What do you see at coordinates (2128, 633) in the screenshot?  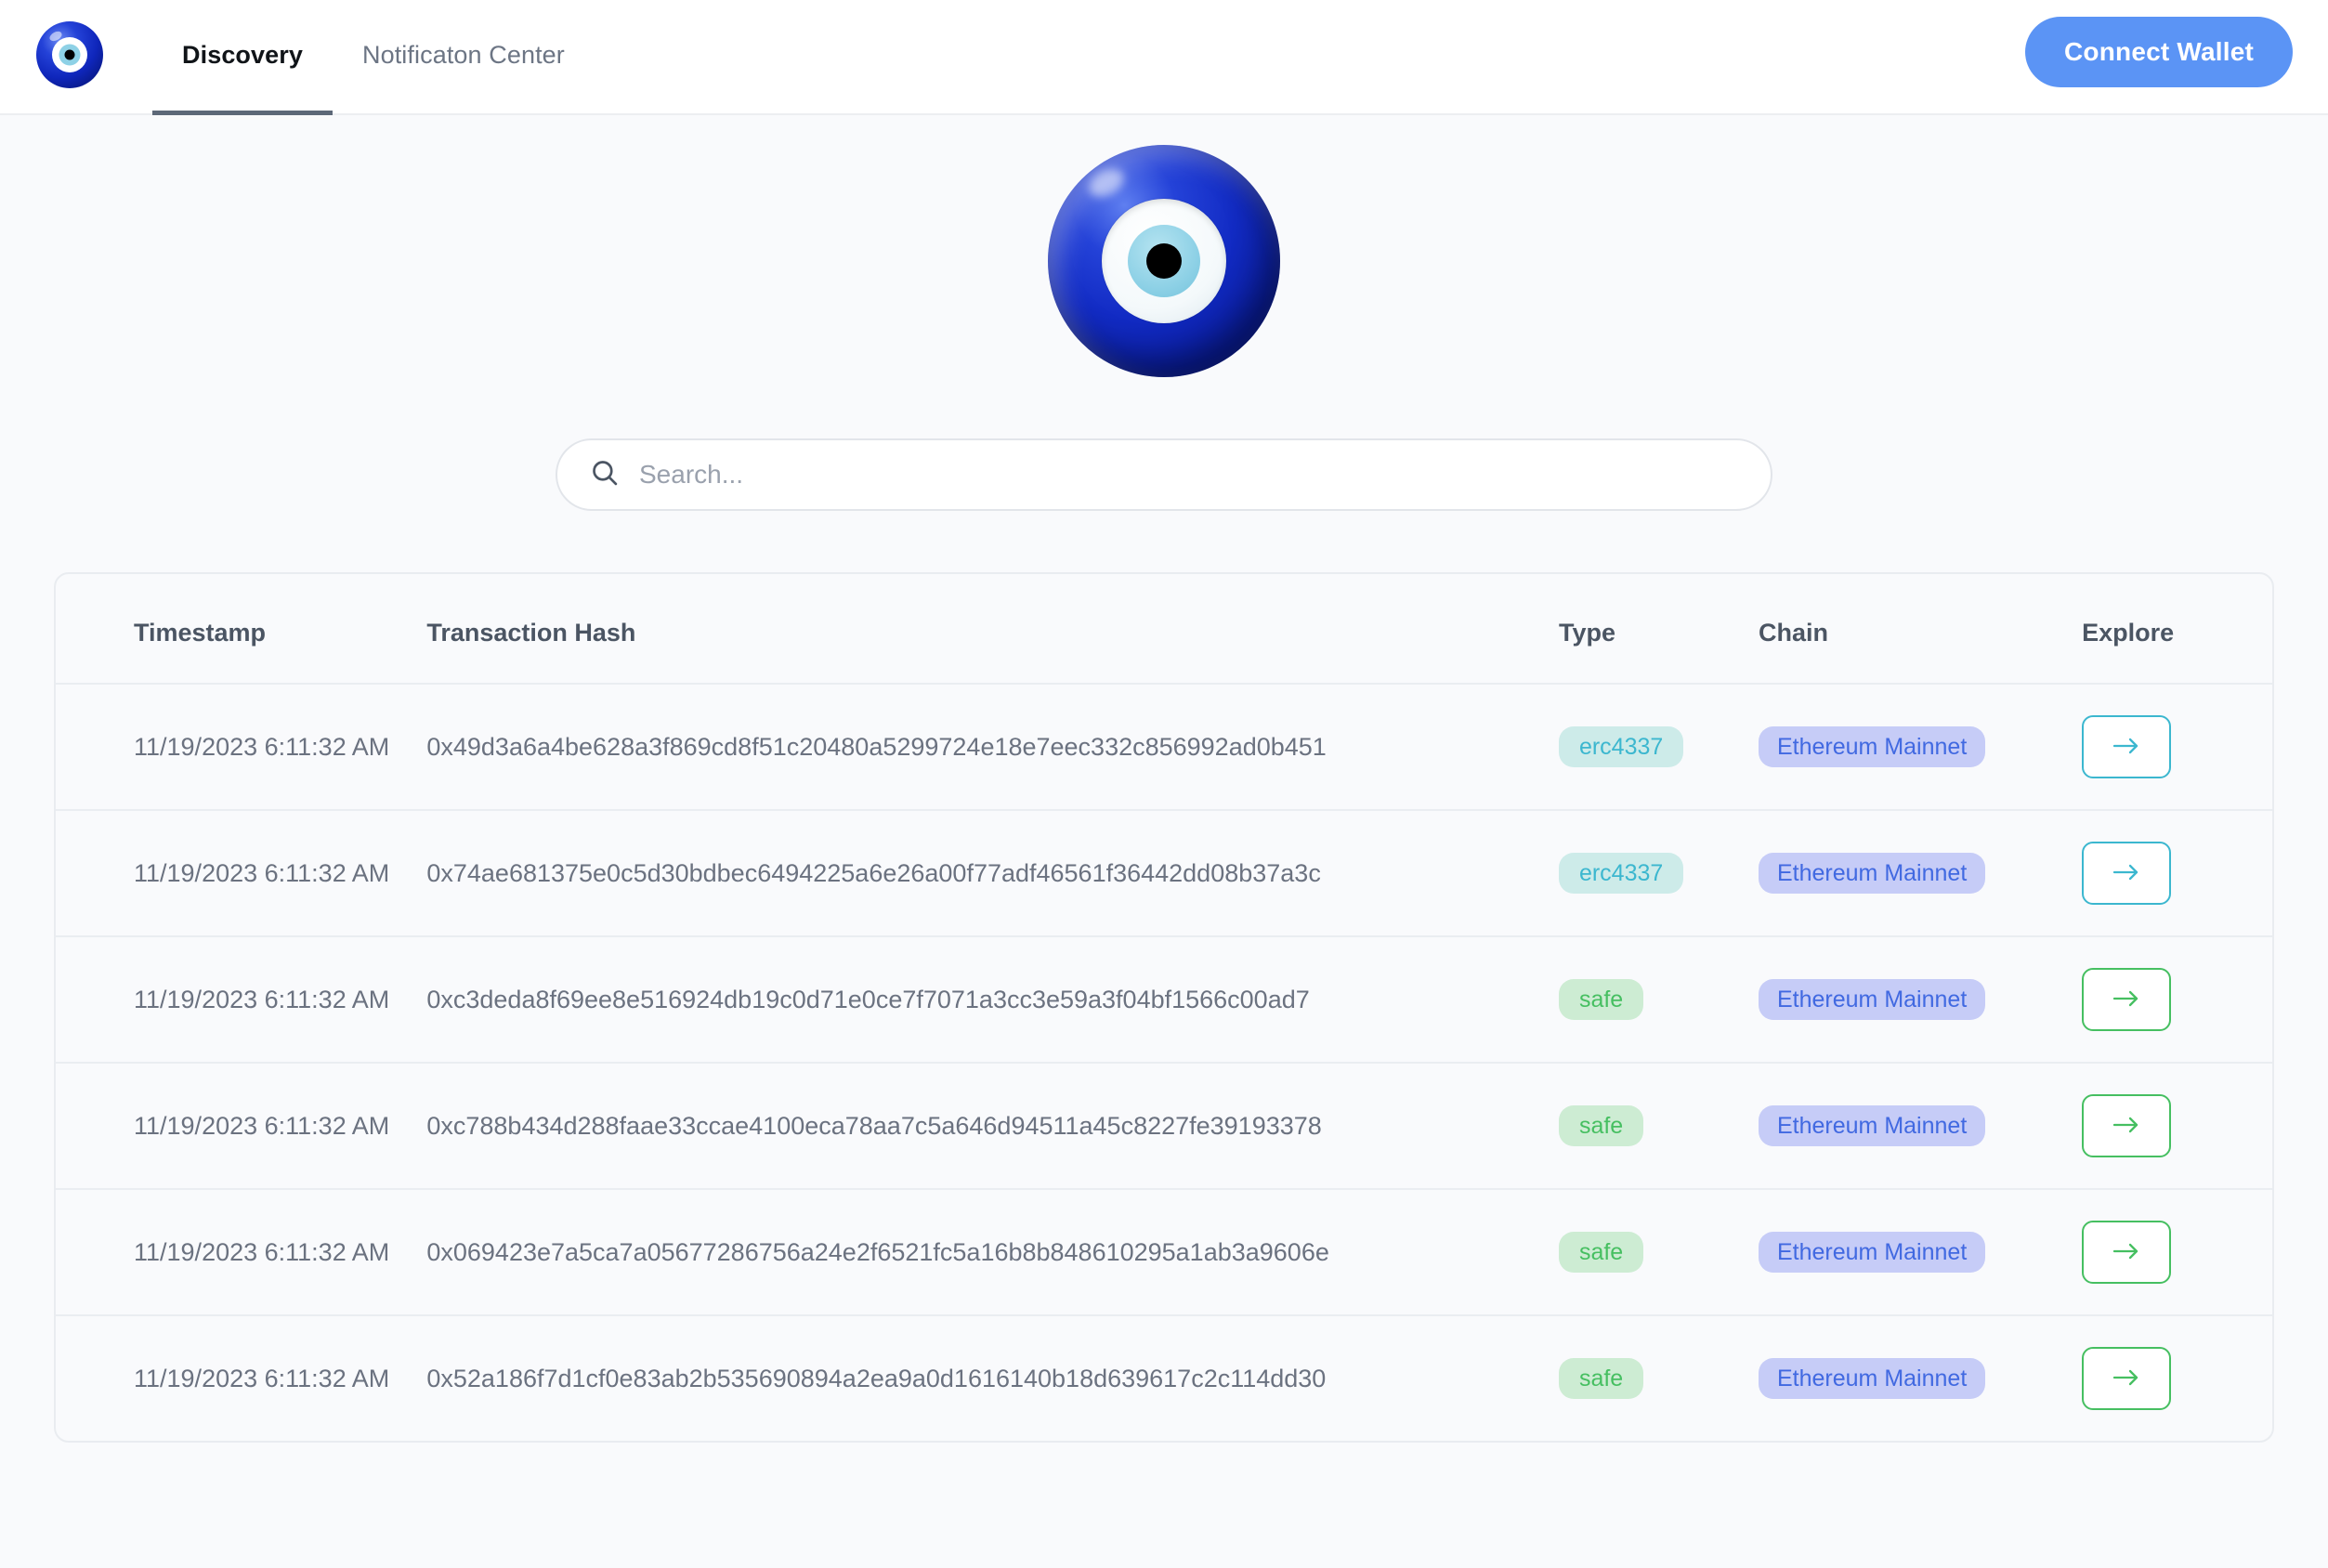 I see `column-header-explore: Explore` at bounding box center [2128, 633].